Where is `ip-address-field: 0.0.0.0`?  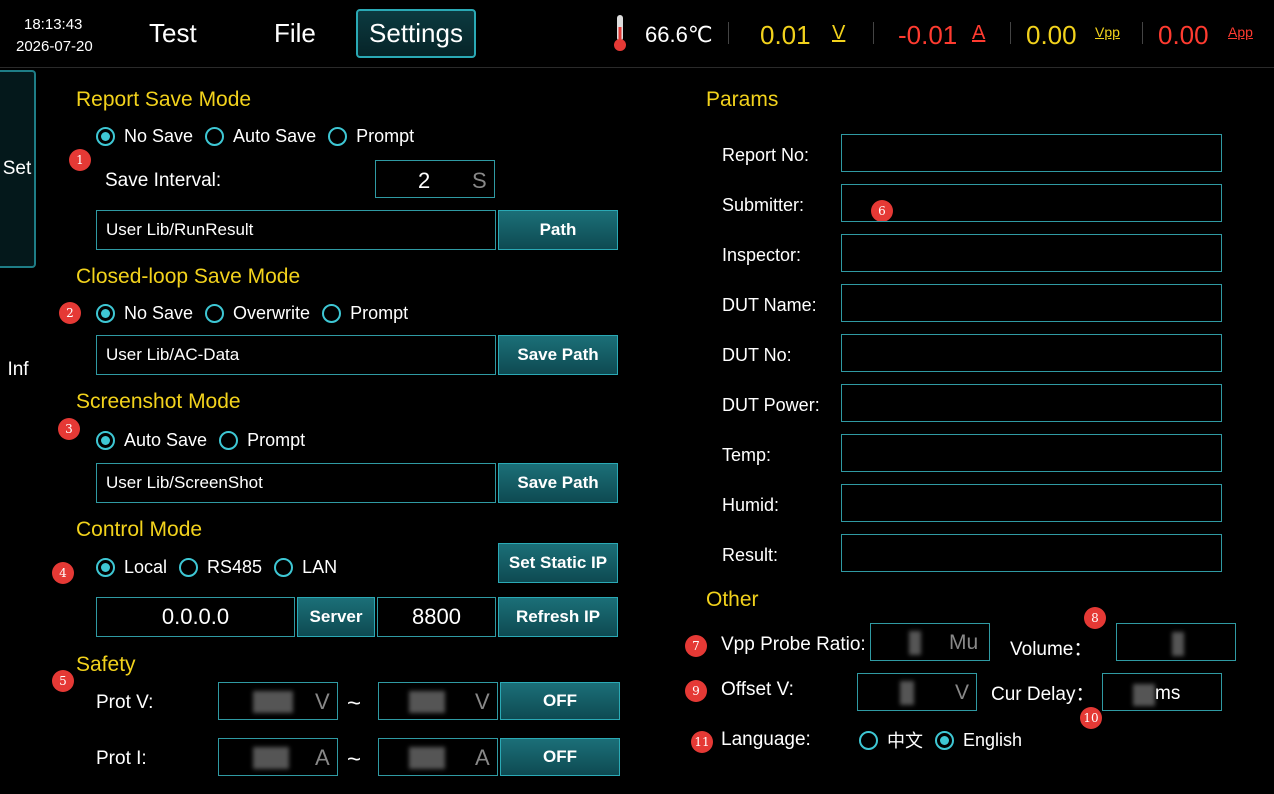 ip-address-field: 0.0.0.0 is located at coordinates (195, 617).